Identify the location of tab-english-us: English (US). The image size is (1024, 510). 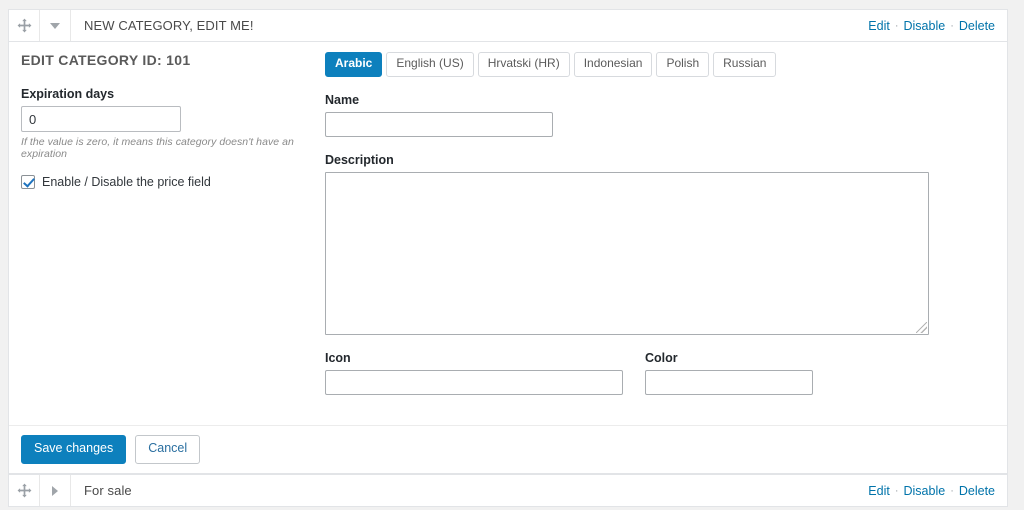
(430, 64).